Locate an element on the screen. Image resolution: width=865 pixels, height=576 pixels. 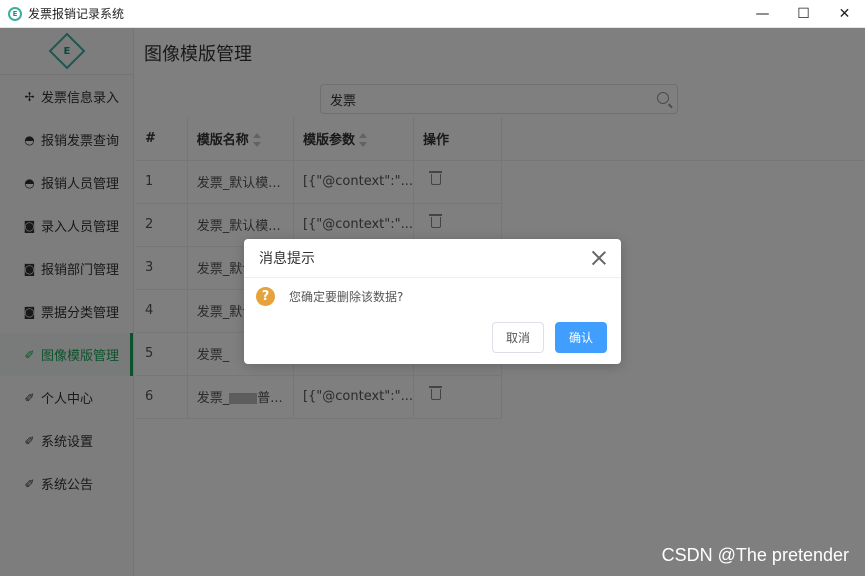
dialog-body: ? 您确定要删除该数据? is located at coordinates (329, 296).